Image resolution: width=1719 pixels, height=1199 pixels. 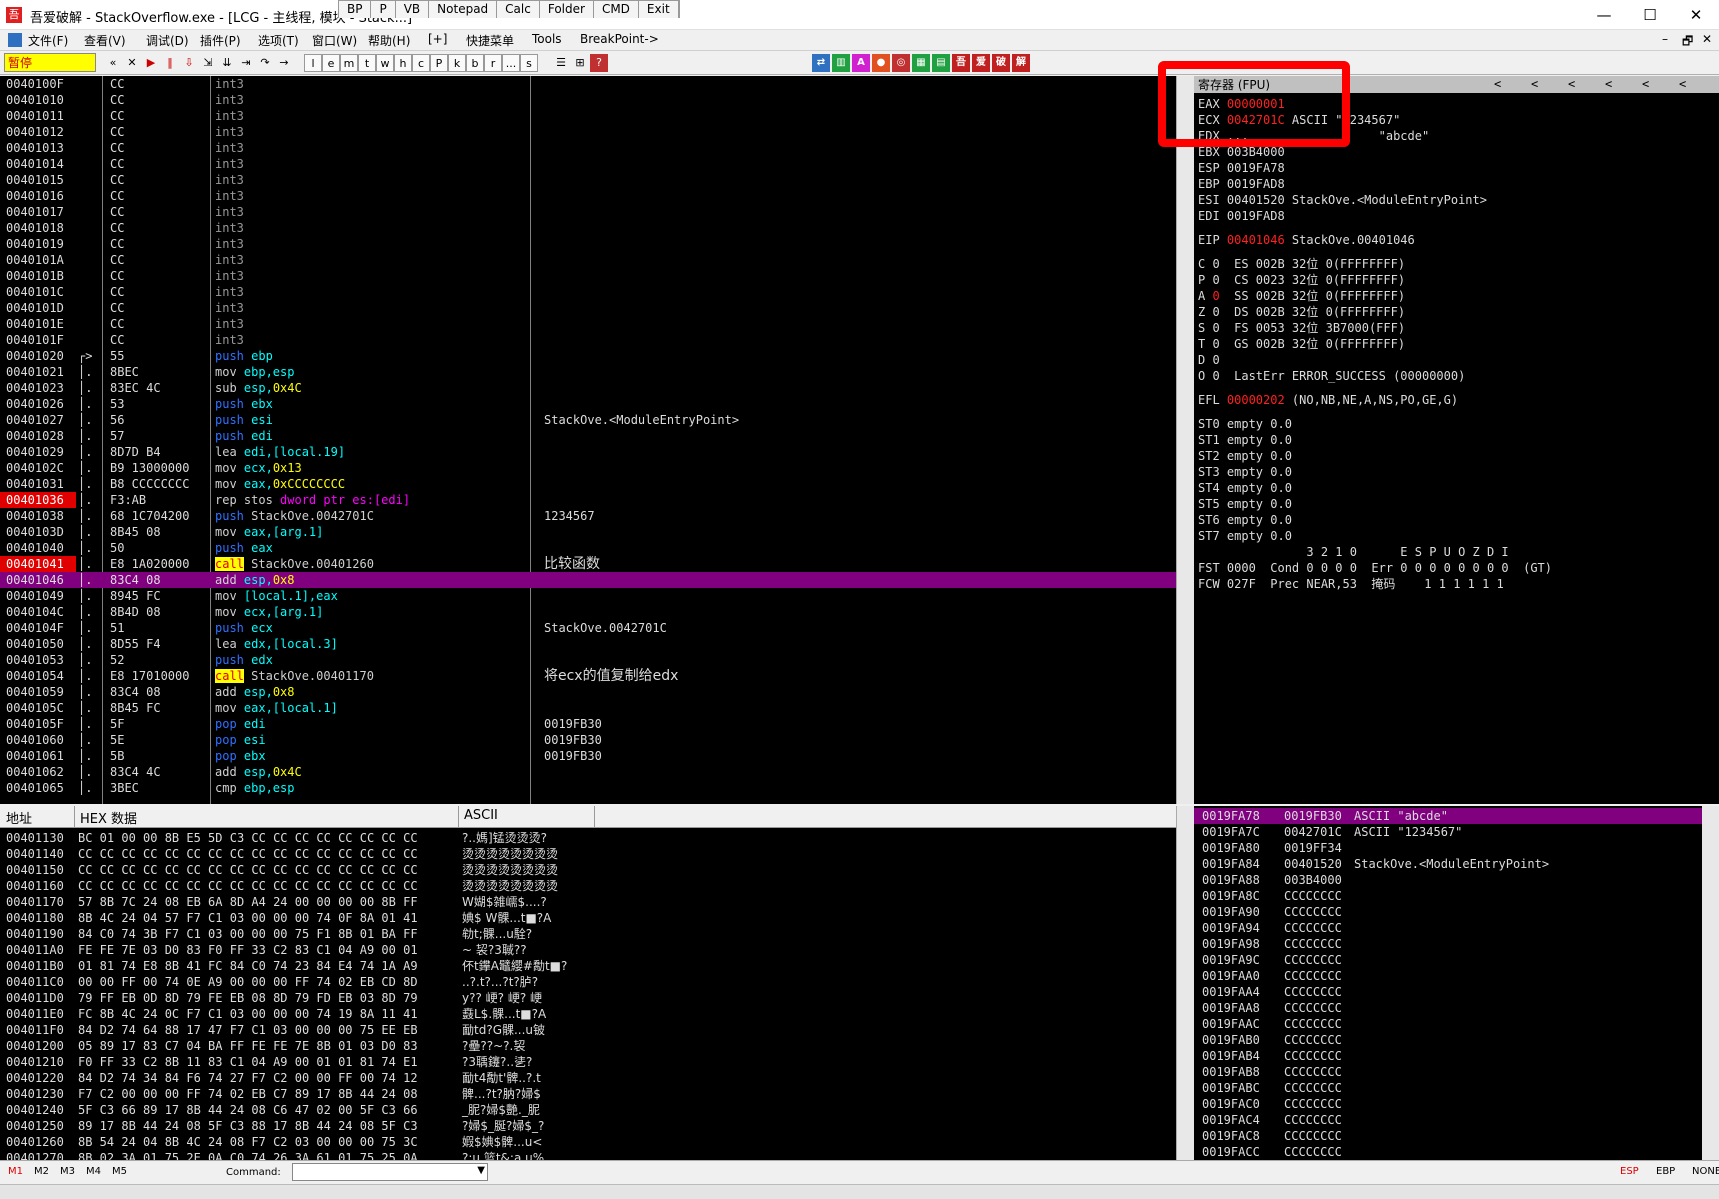 I want to click on menu-item: 帮助(H), so click(x=389, y=40).